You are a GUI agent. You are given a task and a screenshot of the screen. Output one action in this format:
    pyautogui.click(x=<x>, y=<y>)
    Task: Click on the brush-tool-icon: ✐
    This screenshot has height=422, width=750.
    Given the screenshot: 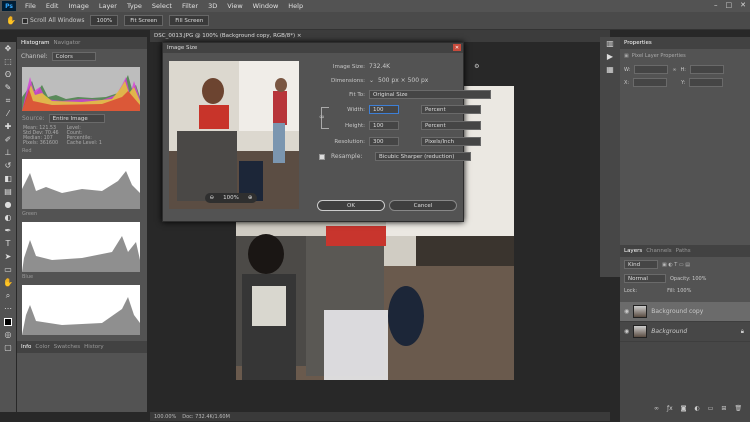 What is the action you would take?
    pyautogui.click(x=8, y=139)
    